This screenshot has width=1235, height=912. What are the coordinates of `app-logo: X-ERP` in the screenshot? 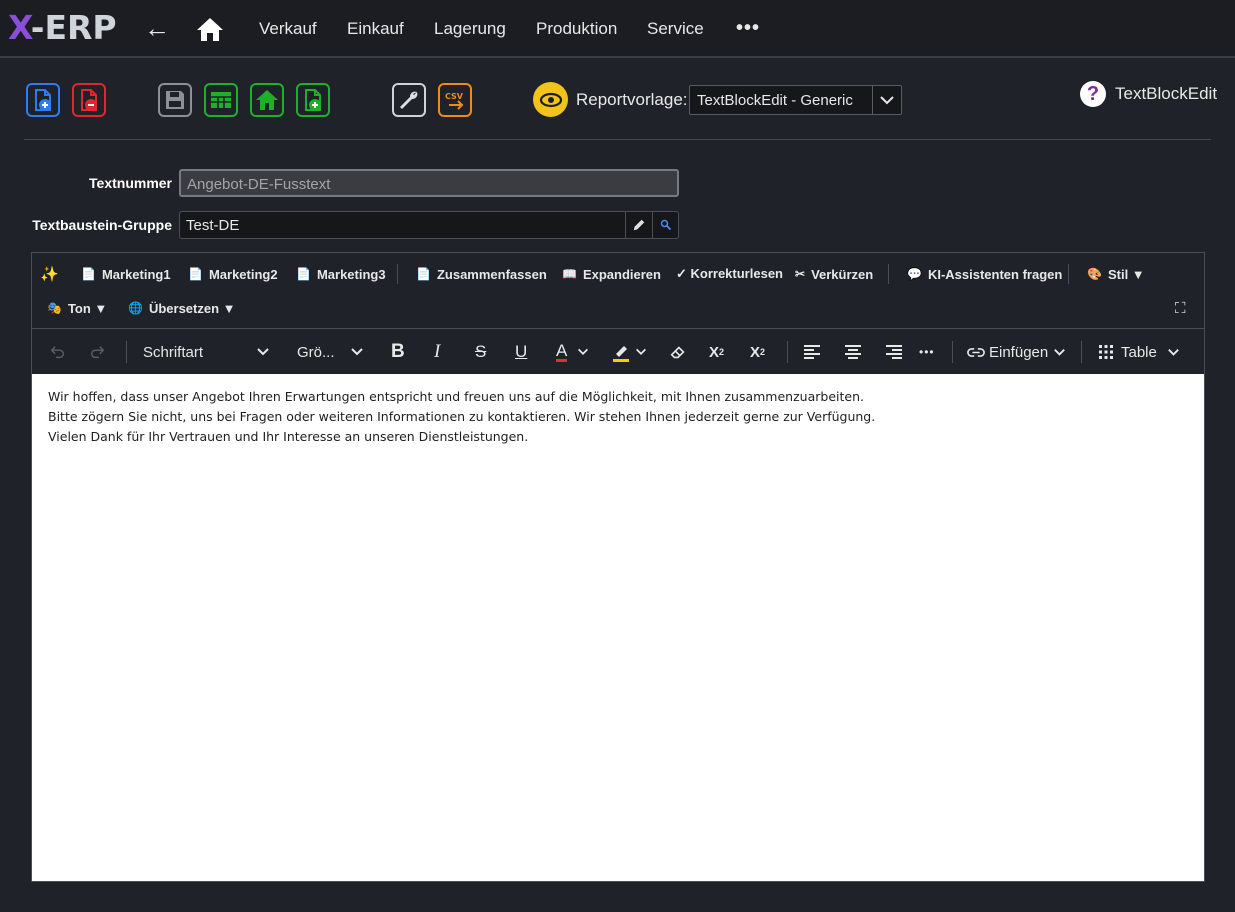 It's located at (62, 28).